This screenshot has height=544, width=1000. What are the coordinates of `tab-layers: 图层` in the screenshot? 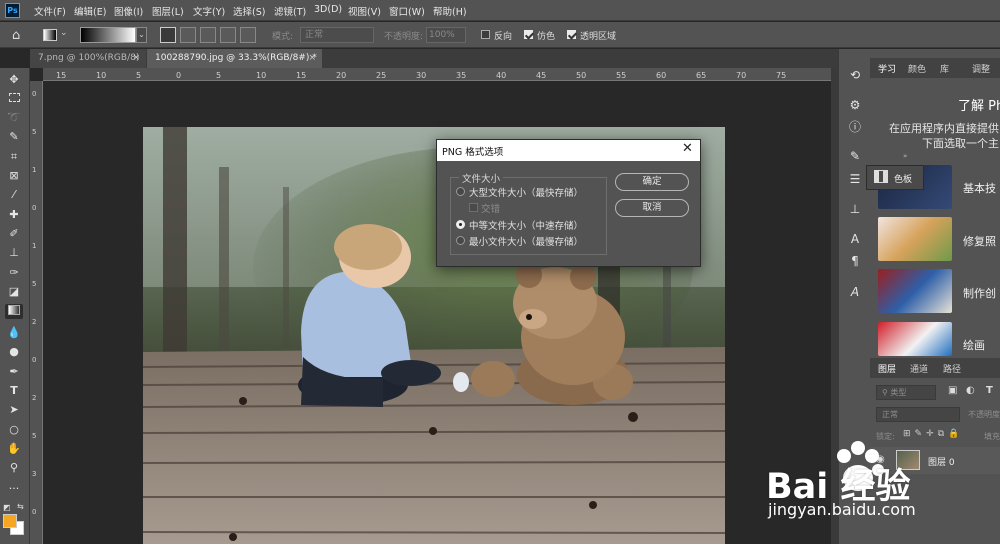 It's located at (887, 368).